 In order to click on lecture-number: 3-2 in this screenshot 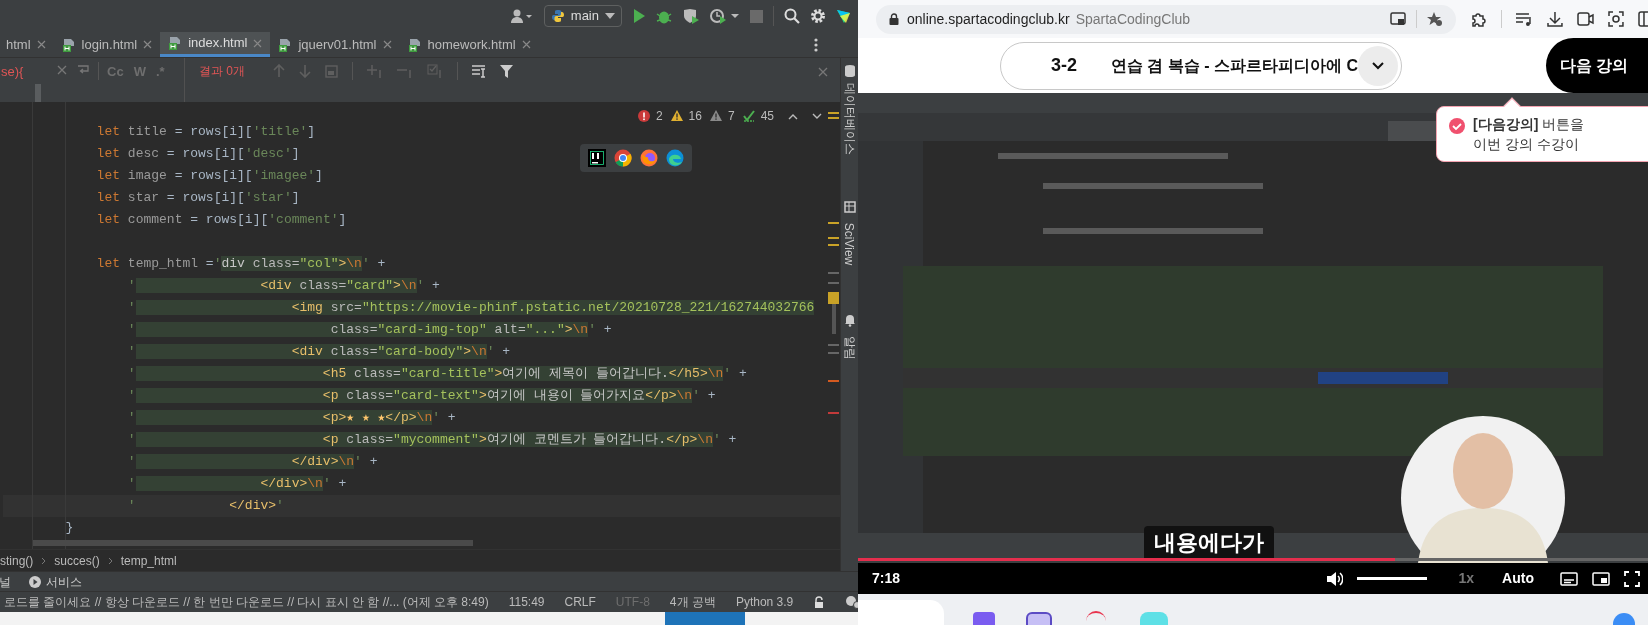, I will do `click(1064, 65)`.